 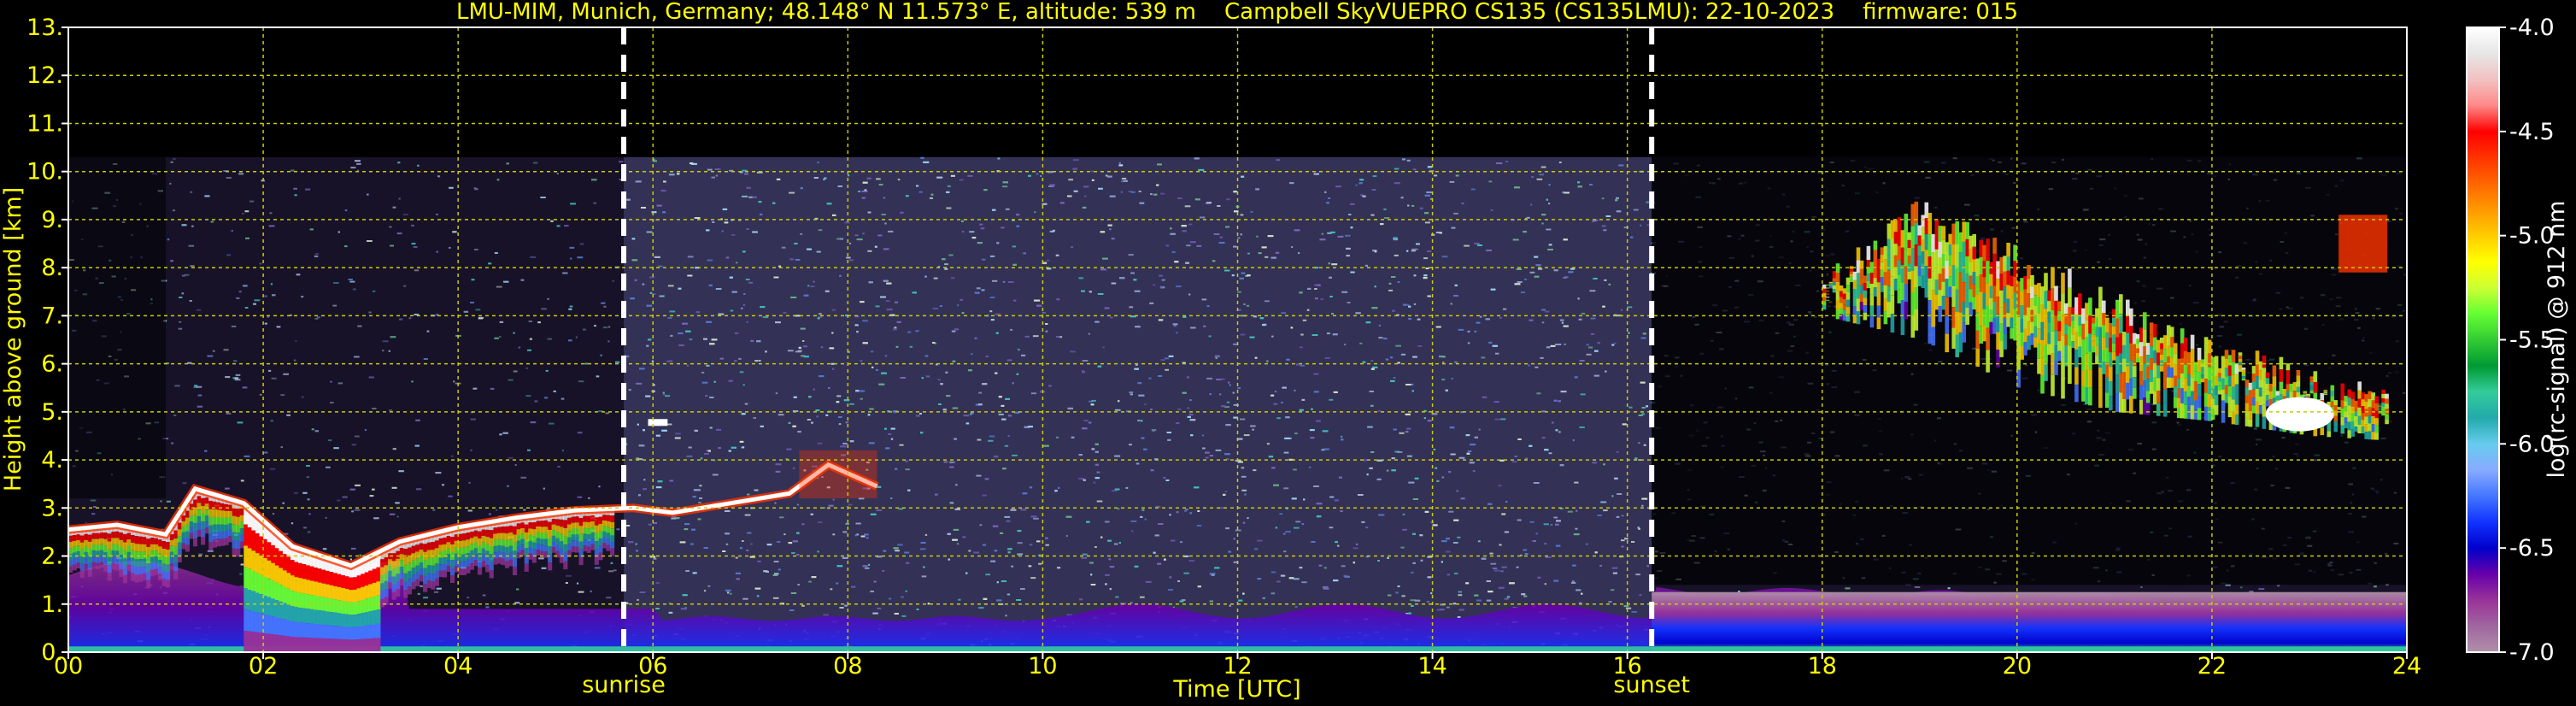 I want to click on y-tick-label: 11., so click(x=44, y=123).